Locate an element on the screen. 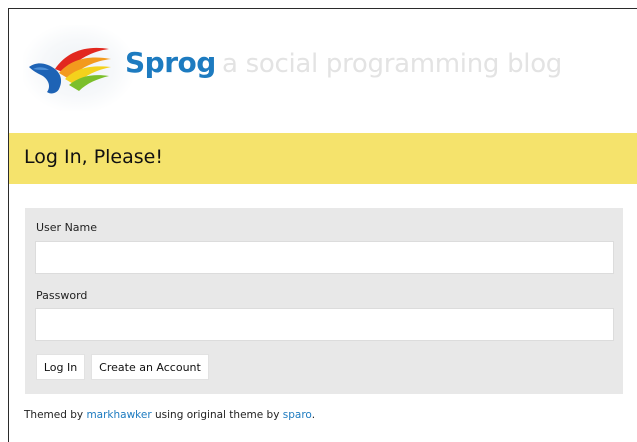  logo-glow is located at coordinates (78, 68).